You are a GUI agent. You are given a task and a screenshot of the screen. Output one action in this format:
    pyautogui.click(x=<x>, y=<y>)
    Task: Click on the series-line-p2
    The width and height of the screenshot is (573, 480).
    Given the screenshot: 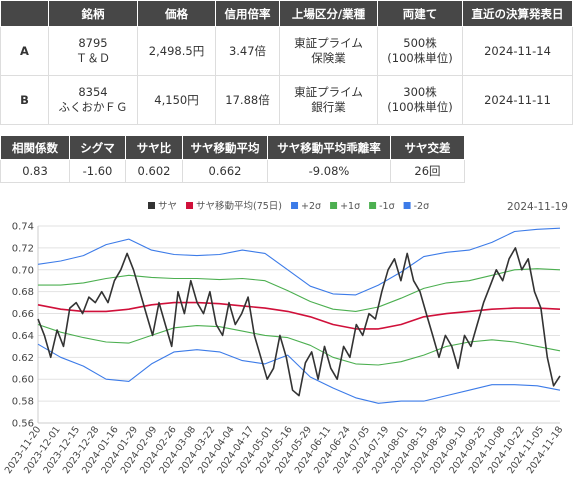 What is the action you would take?
    pyautogui.click(x=299, y=261)
    